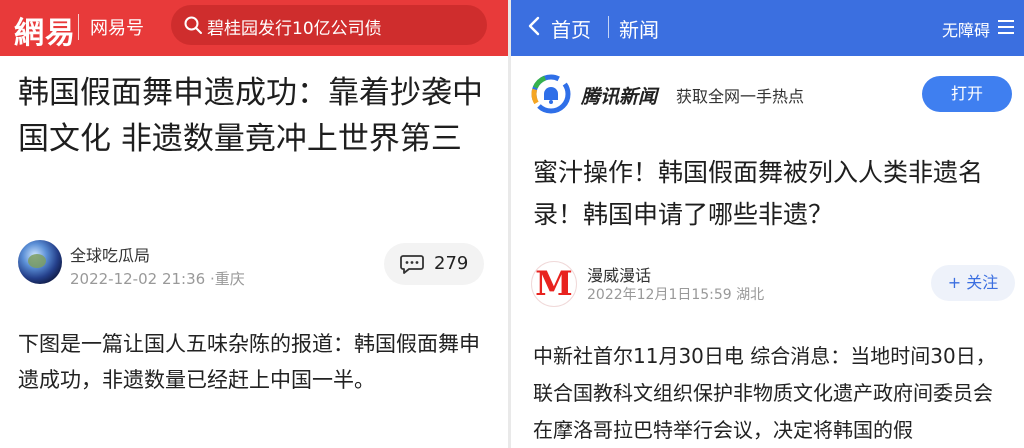 The image size is (1024, 448). What do you see at coordinates (619, 274) in the screenshot?
I see `author-name: 漫威漫话` at bounding box center [619, 274].